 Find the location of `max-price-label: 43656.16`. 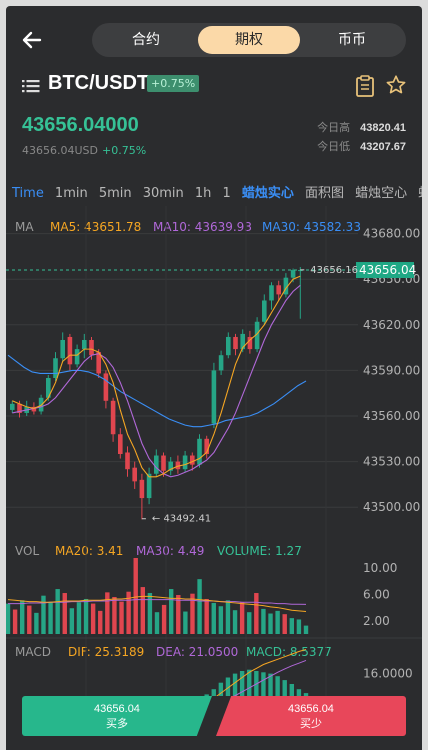

max-price-label: 43656.16 is located at coordinates (334, 270).